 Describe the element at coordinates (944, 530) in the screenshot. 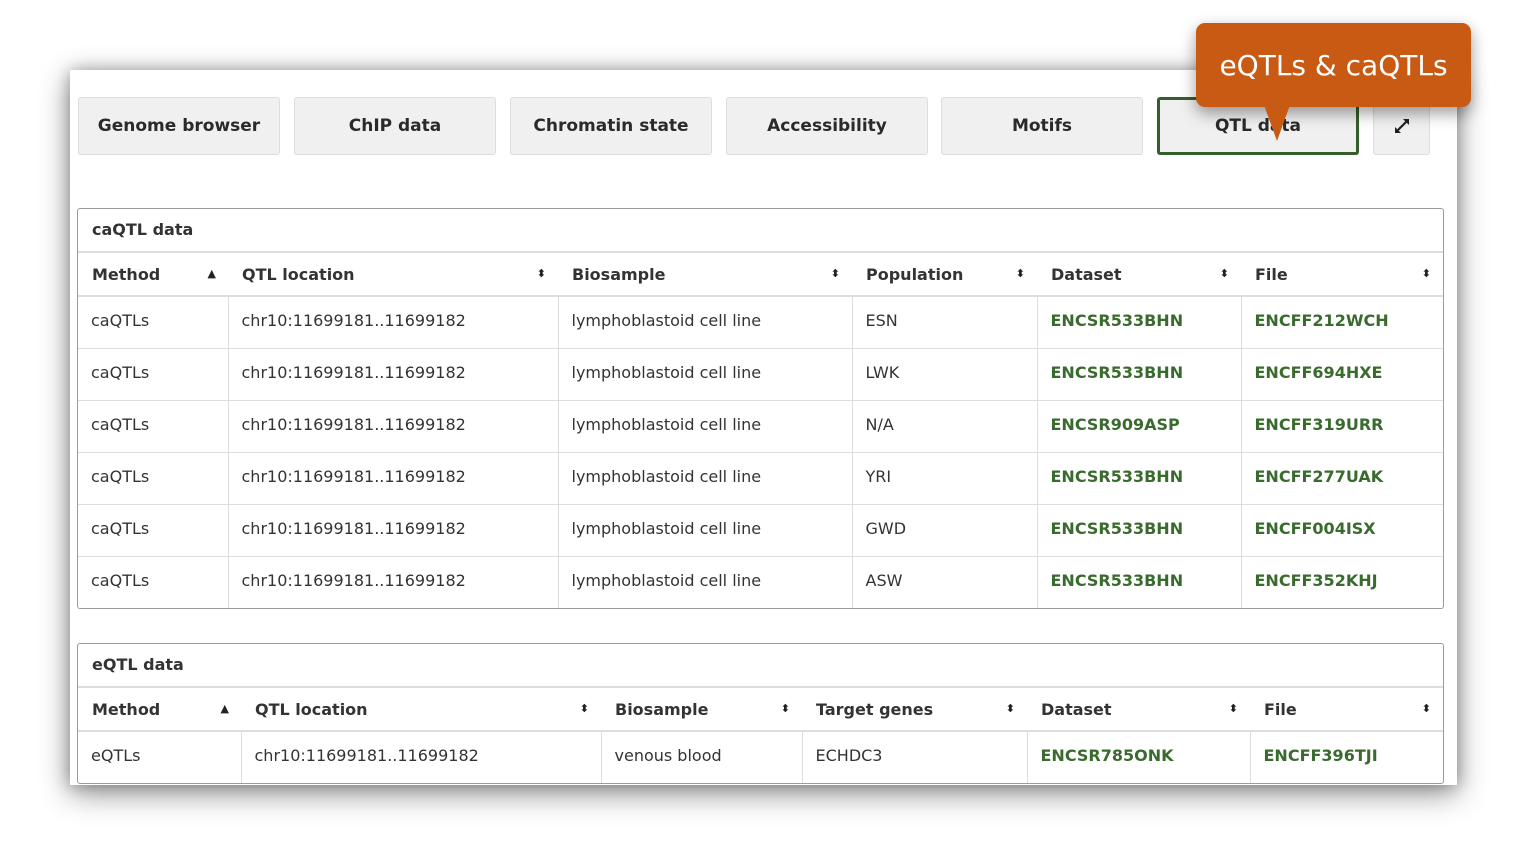

I see `table-cell: GWD` at that location.